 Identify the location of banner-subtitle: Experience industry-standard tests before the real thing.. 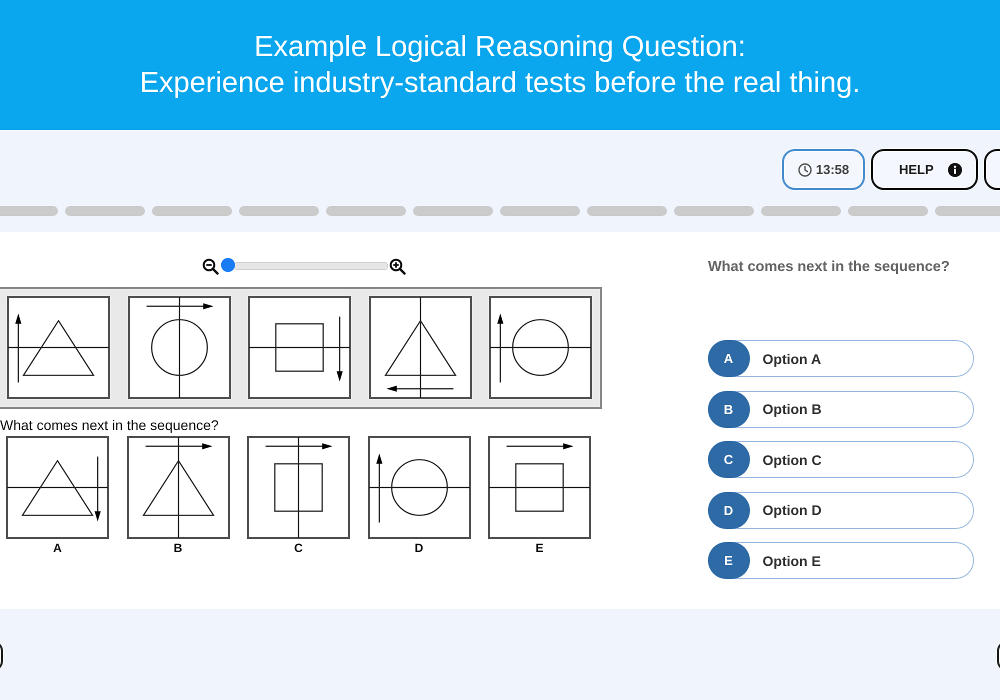
(500, 83).